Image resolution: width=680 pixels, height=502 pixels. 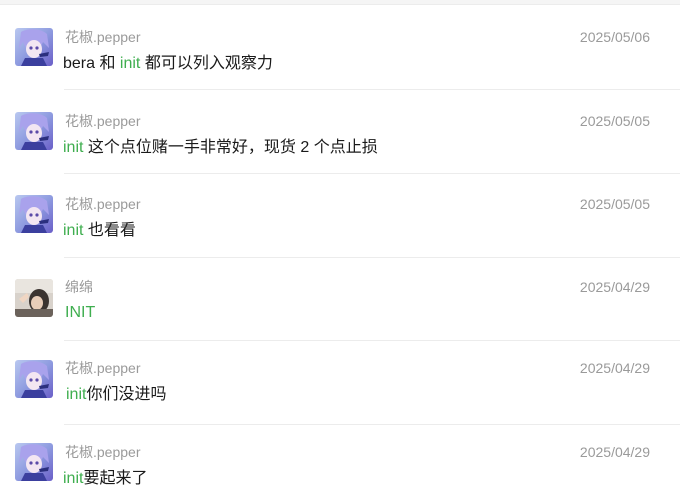 I want to click on message-text: init 也看看, so click(x=99, y=231).